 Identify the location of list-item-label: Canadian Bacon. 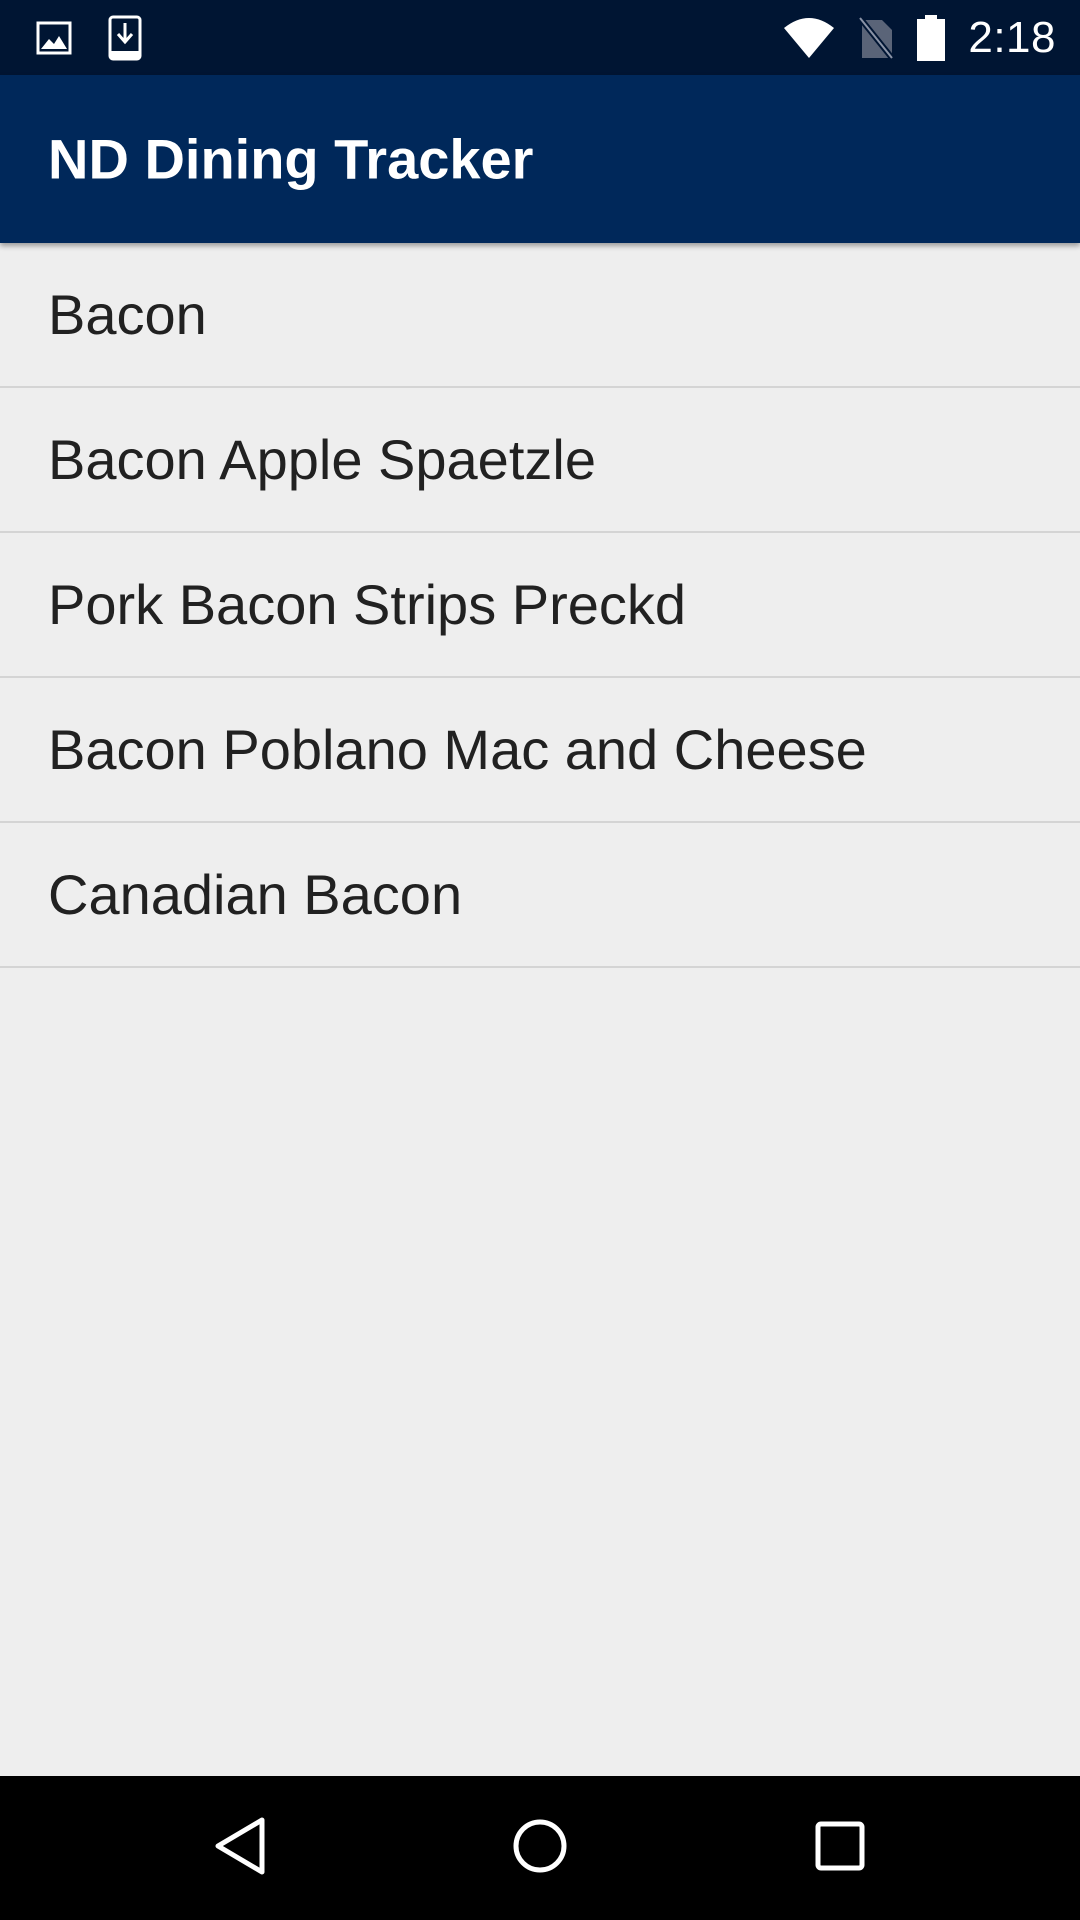
(255, 894).